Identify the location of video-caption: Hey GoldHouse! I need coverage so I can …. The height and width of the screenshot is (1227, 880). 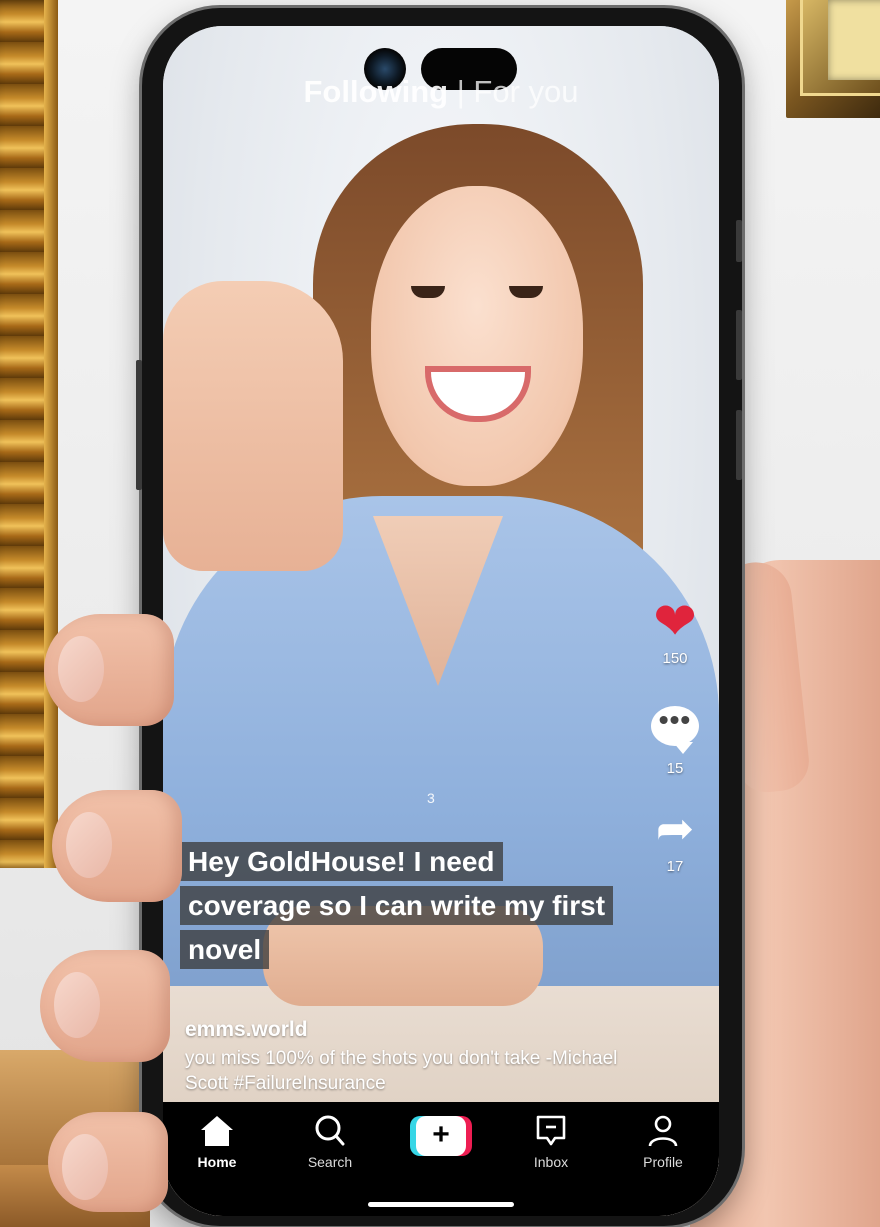
(410, 906).